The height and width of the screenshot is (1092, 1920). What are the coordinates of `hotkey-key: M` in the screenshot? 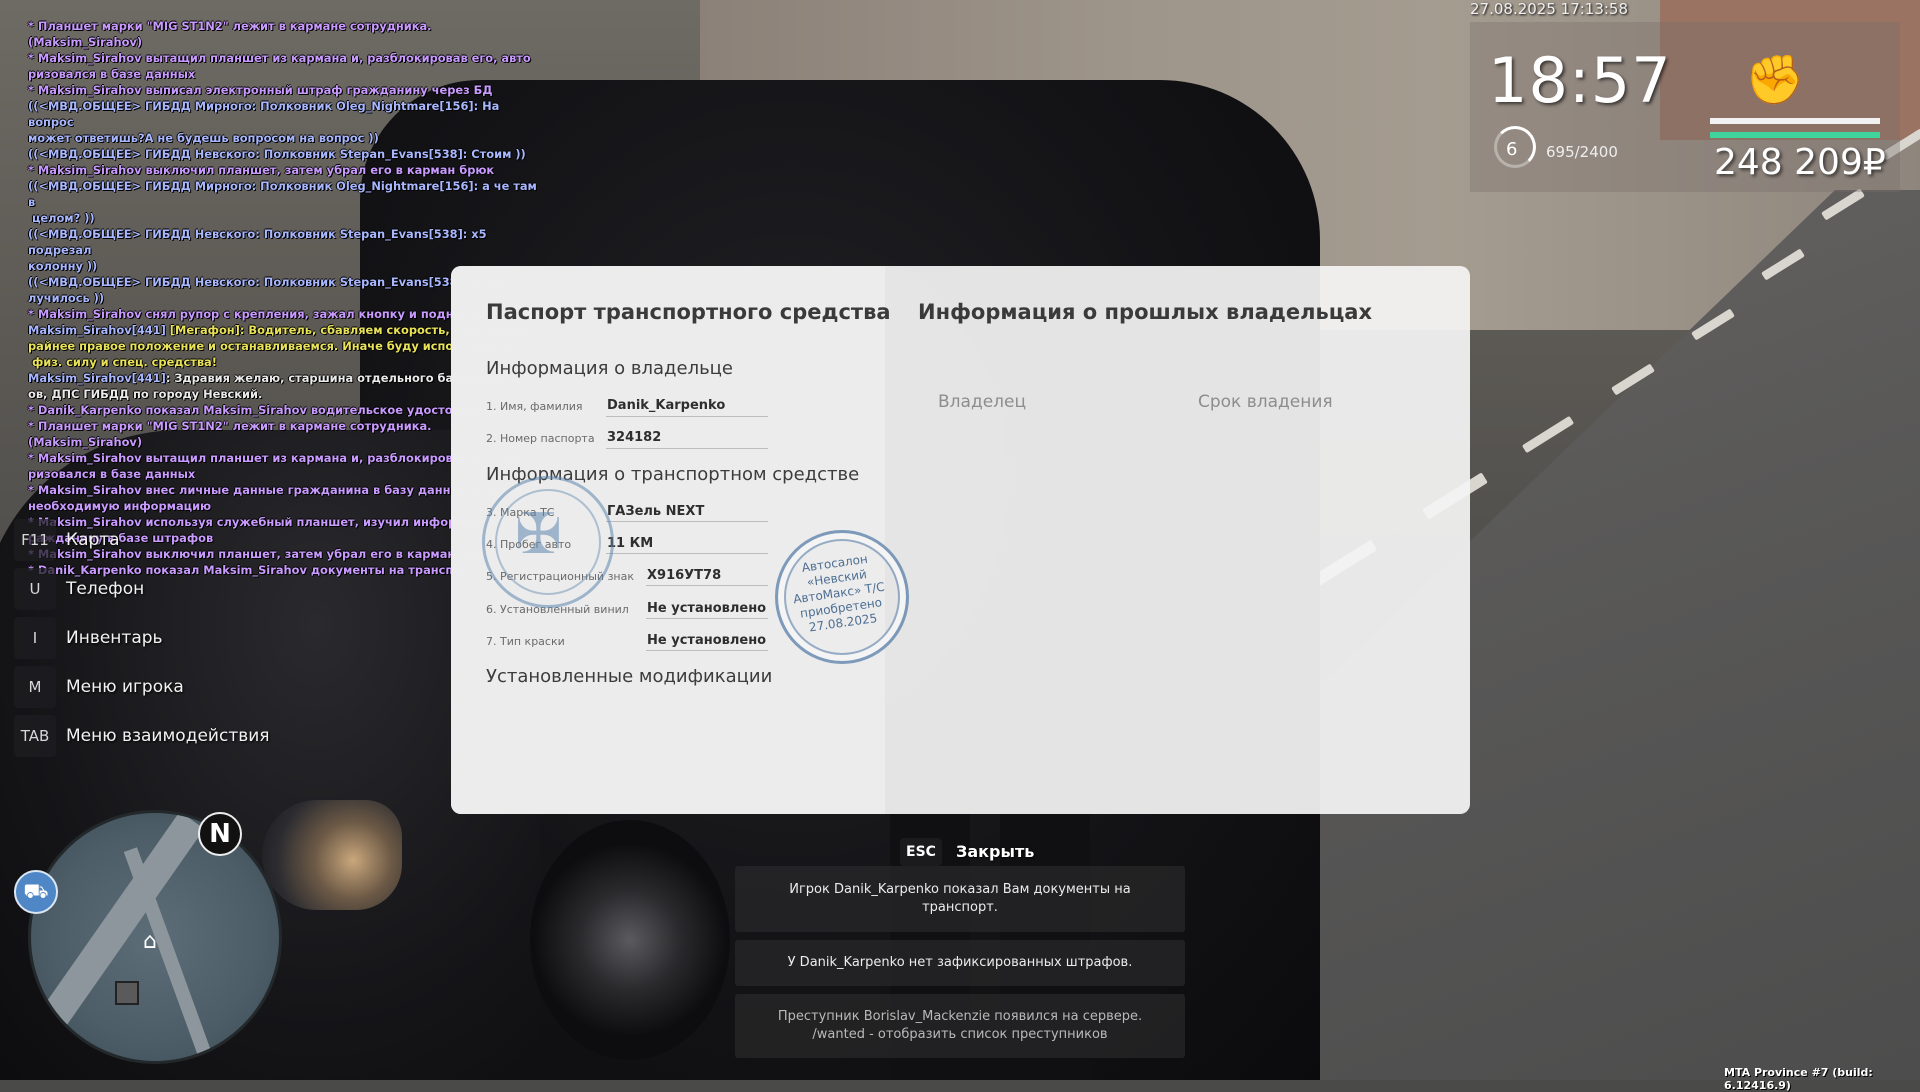 It's located at (35, 687).